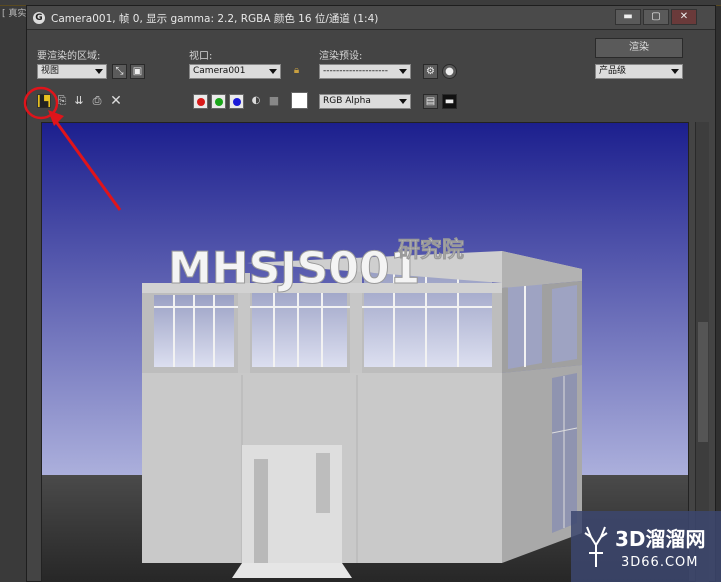  I want to click on watermark: 3D溜溜网 3D66.COM, so click(646, 546).